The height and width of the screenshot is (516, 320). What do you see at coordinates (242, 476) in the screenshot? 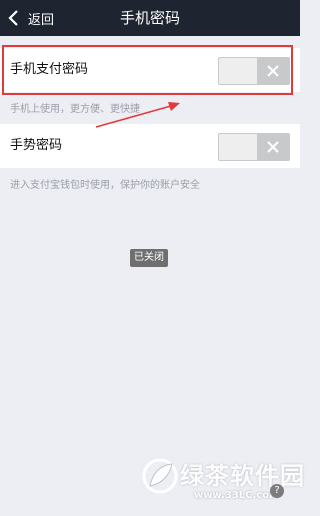
I see `watermark-brand: 绿茶软件园` at bounding box center [242, 476].